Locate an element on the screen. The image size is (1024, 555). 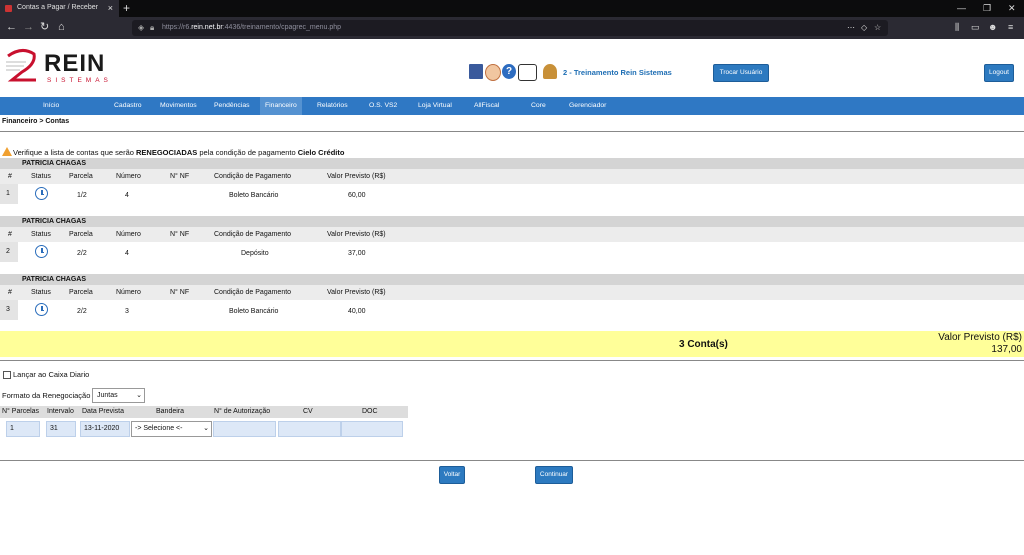
menu-allfiscal: AllFiscal is located at coordinates (486, 105).